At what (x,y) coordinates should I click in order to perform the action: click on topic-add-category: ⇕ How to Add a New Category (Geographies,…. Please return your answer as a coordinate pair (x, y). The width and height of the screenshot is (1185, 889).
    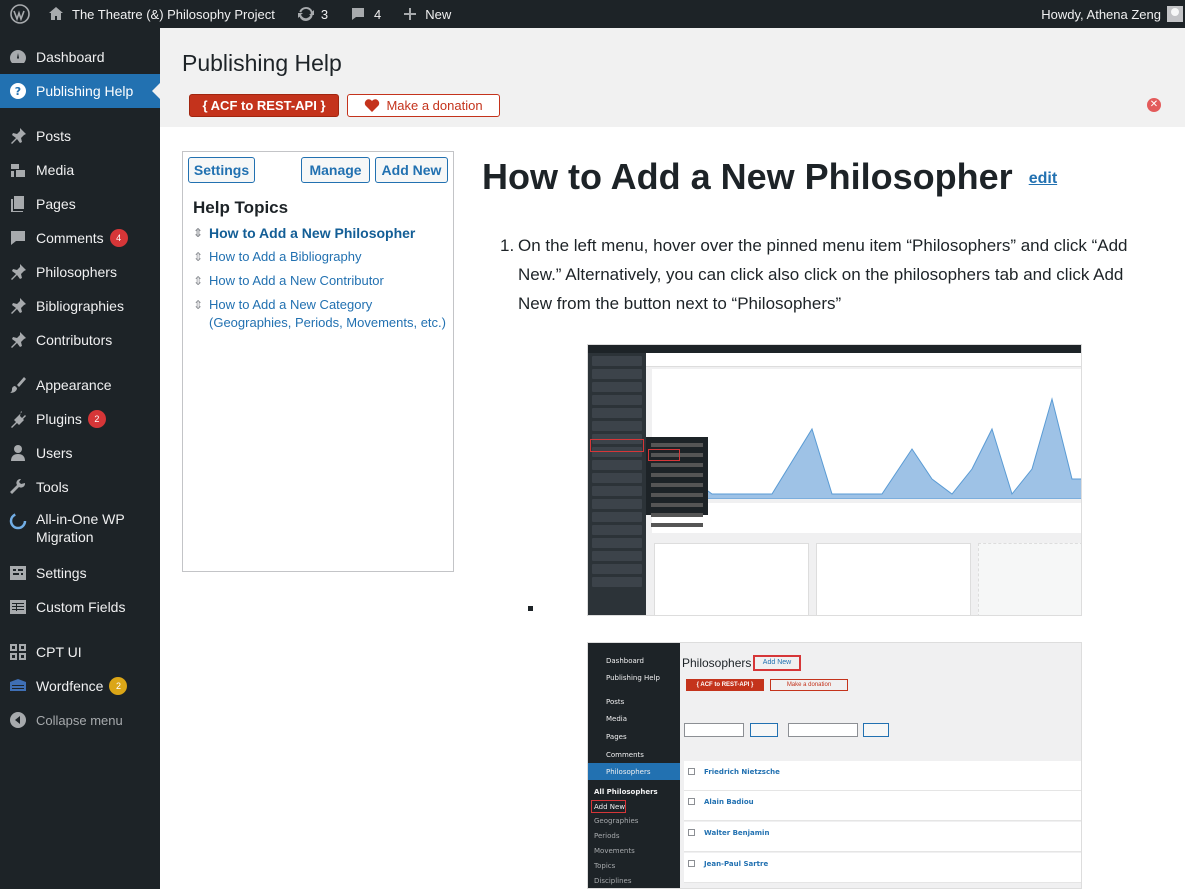
    Looking at the image, I should click on (320, 314).